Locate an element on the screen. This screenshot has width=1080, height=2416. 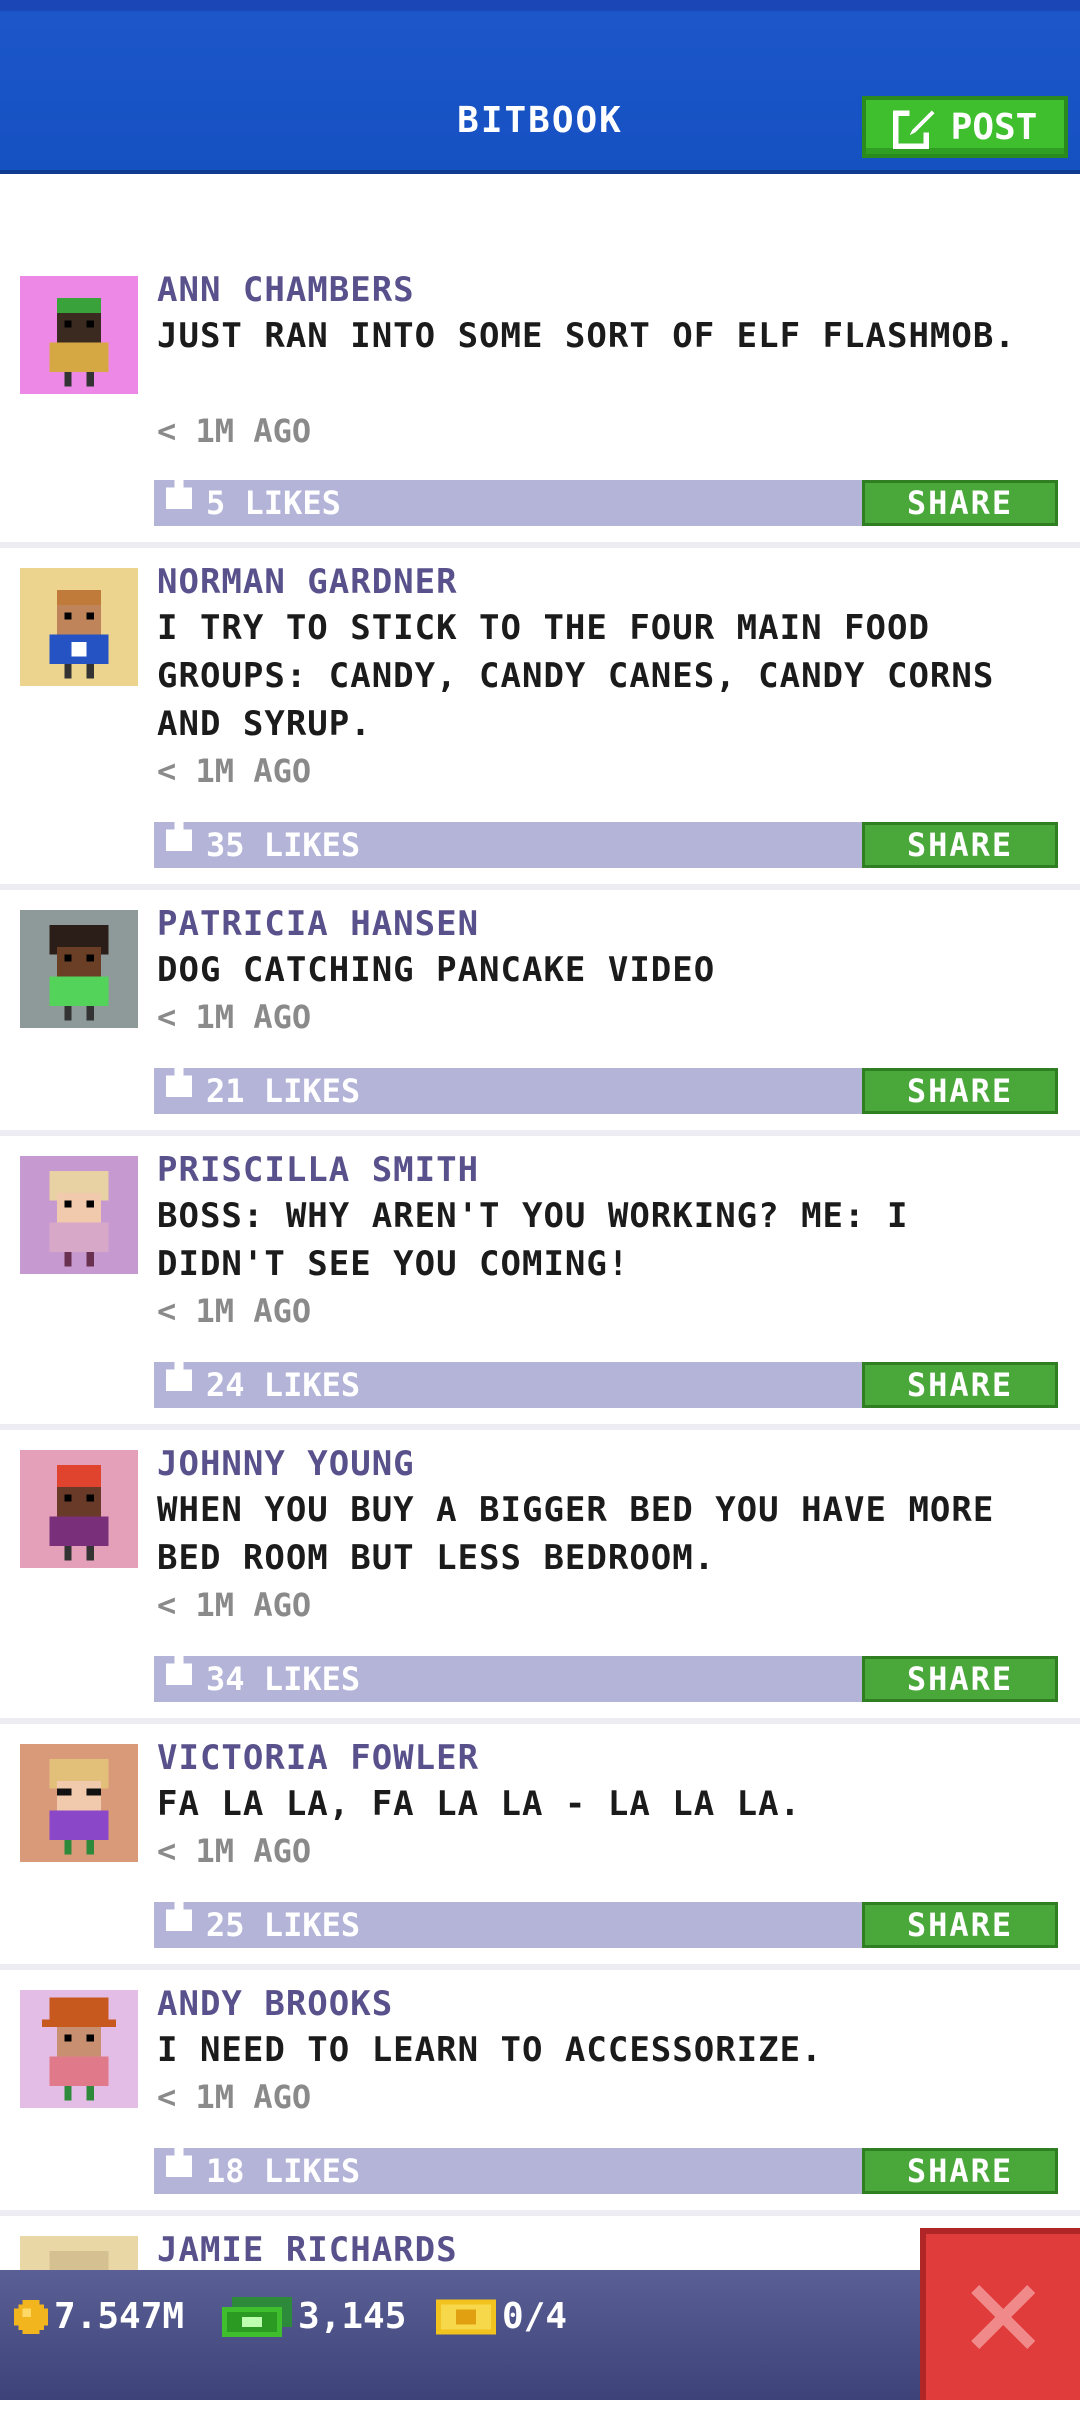
ticket-icon is located at coordinates (466, 2316).